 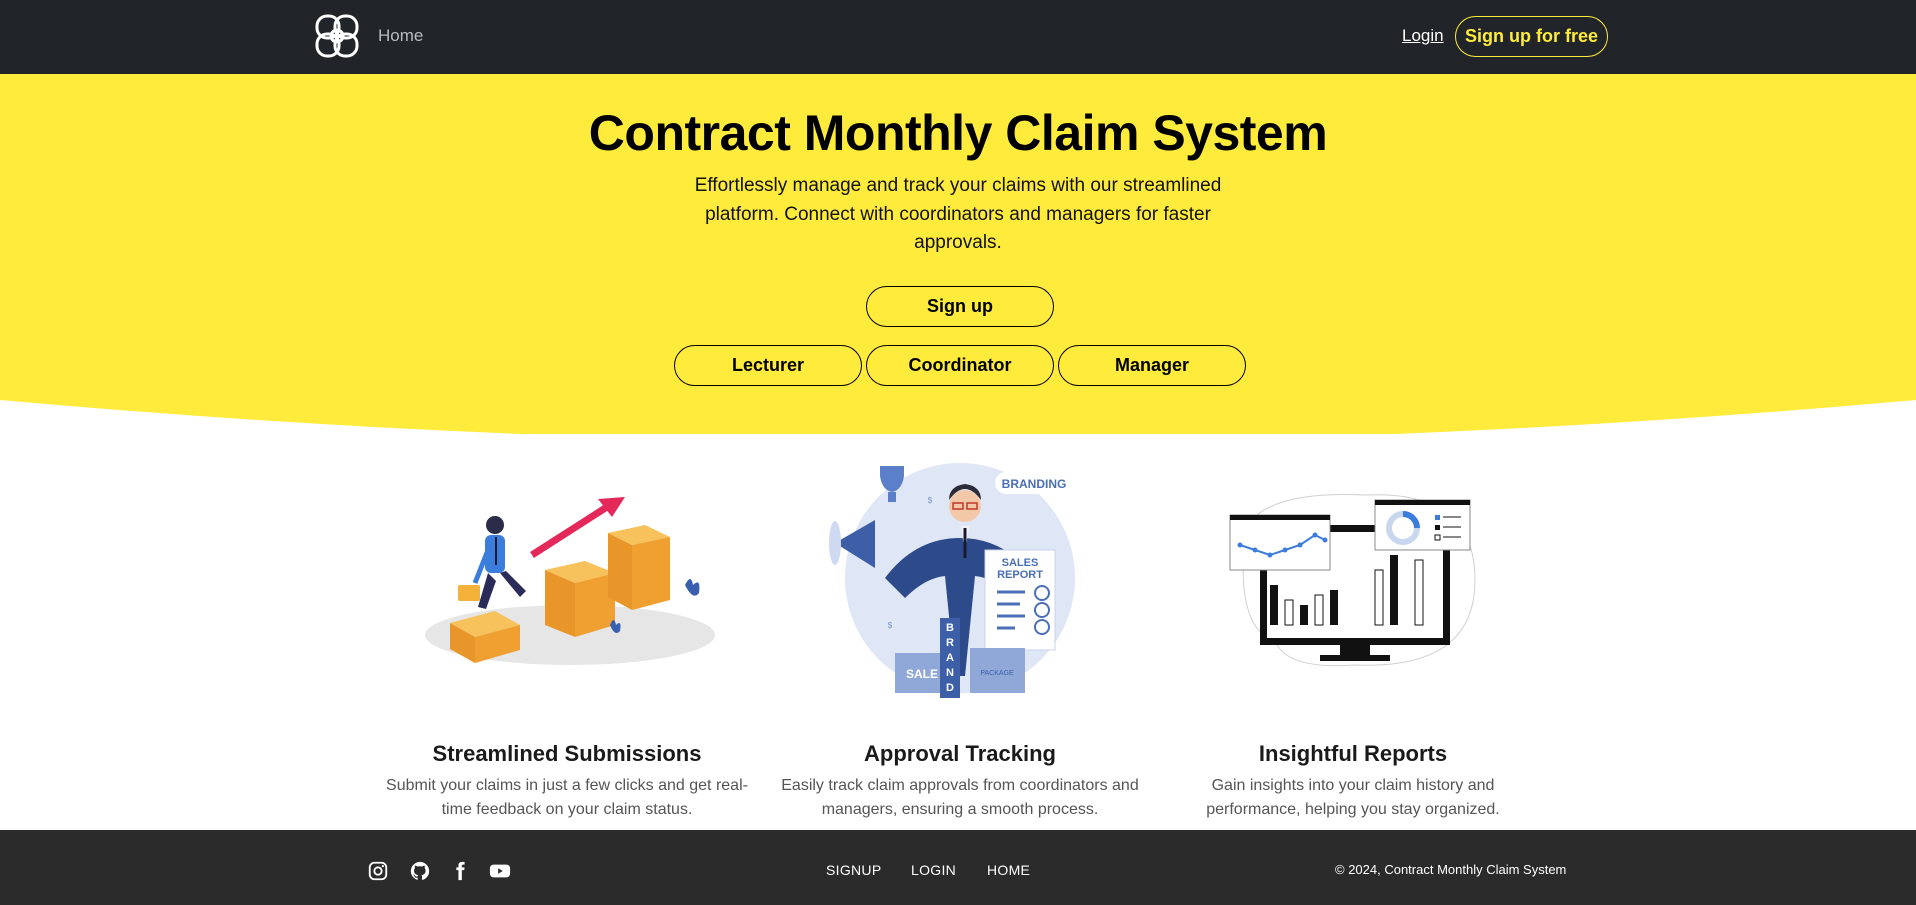 I want to click on sales-label: SALES, so click(x=1020, y=563).